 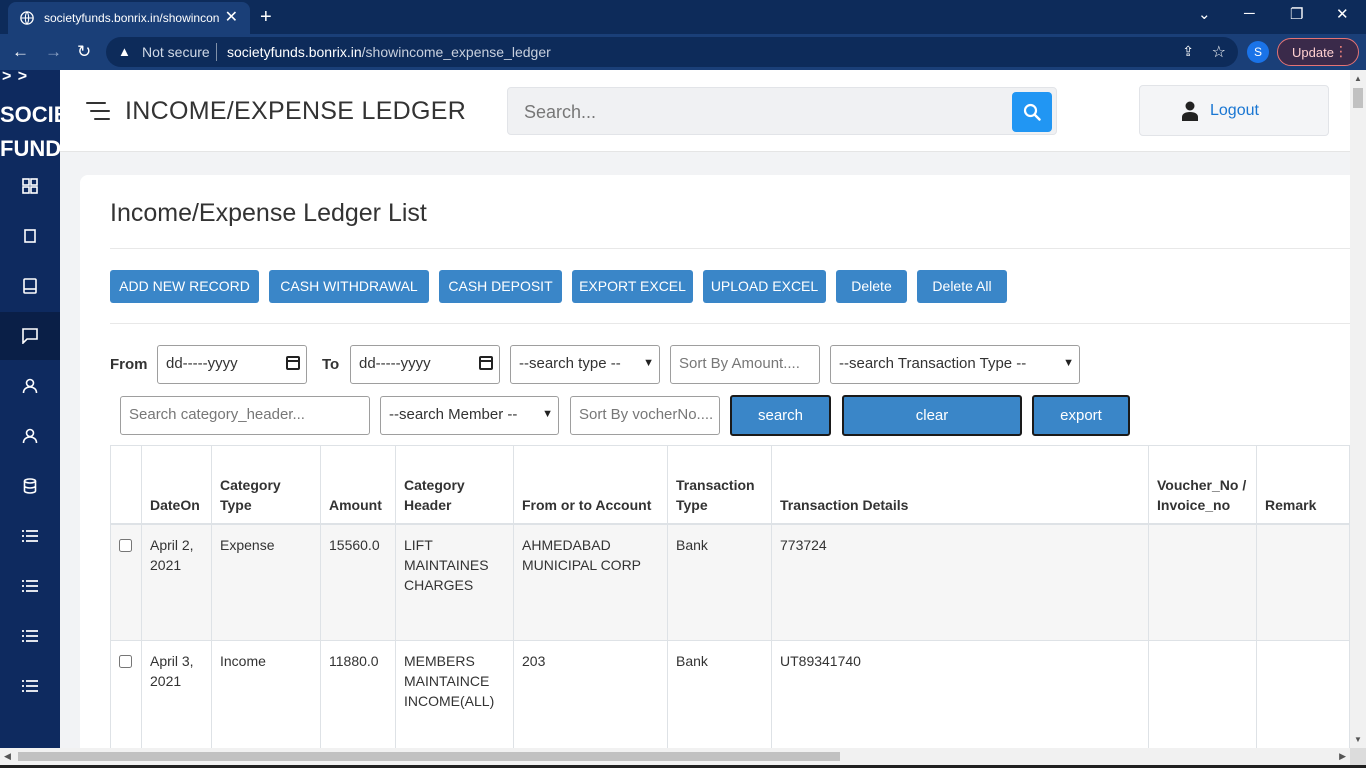 I want to click on security-label: Not secure, so click(x=176, y=52).